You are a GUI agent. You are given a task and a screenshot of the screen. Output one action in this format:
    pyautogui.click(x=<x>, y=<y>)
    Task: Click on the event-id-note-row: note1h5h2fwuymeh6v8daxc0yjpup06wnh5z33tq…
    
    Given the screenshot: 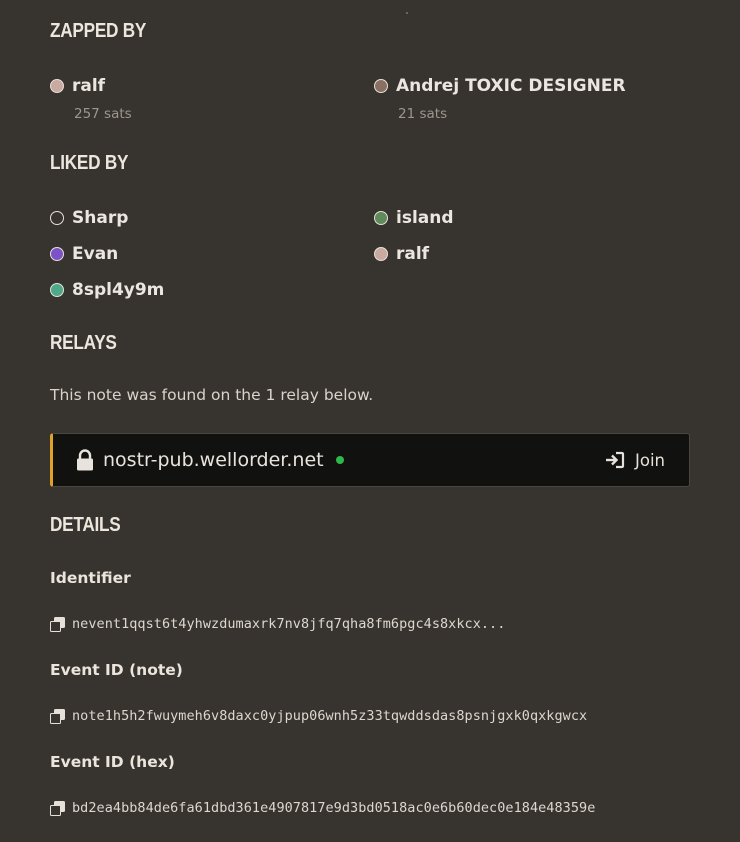 What is the action you would take?
    pyautogui.click(x=318, y=716)
    